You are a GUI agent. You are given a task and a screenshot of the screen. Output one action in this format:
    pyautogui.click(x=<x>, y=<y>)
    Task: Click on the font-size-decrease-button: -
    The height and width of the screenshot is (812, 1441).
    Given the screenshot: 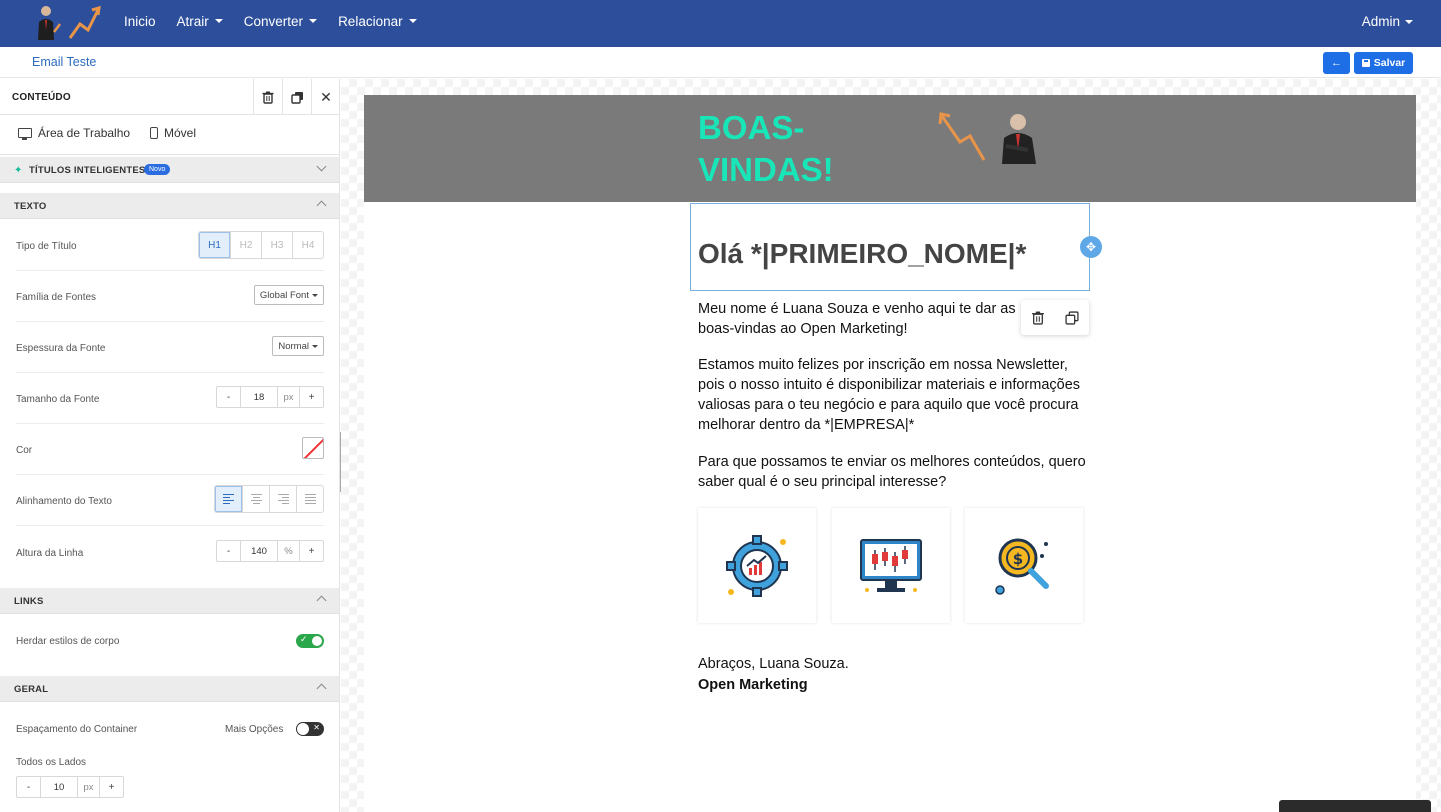 What is the action you would take?
    pyautogui.click(x=228, y=397)
    